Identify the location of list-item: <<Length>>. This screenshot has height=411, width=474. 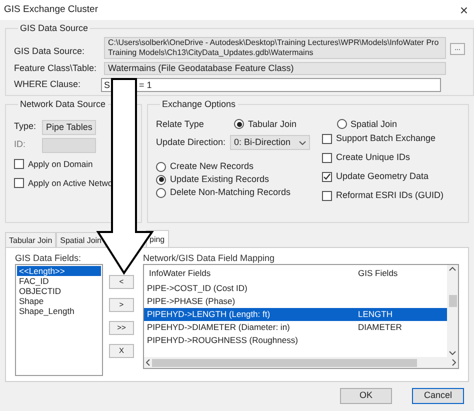
(59, 271).